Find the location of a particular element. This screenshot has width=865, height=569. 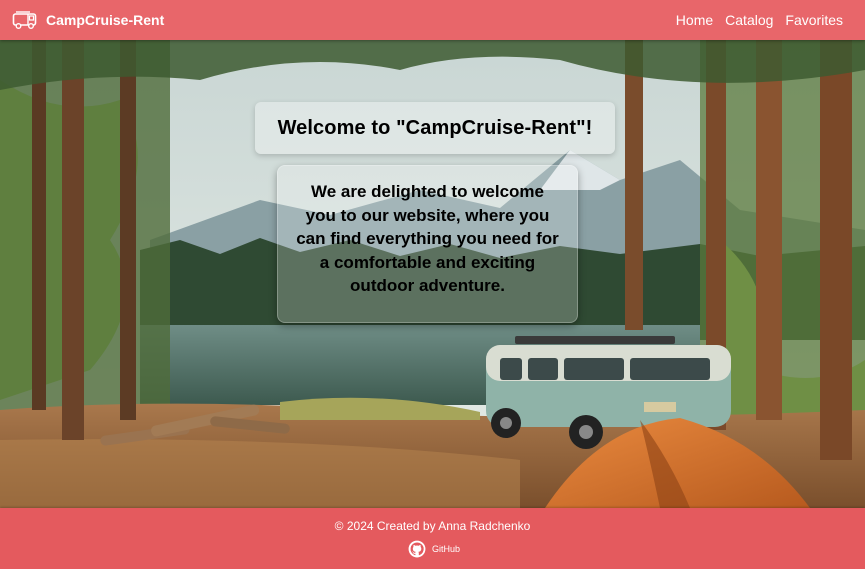

welcome-title-card: Welcome to "CampCruise-Rent"! is located at coordinates (435, 128).